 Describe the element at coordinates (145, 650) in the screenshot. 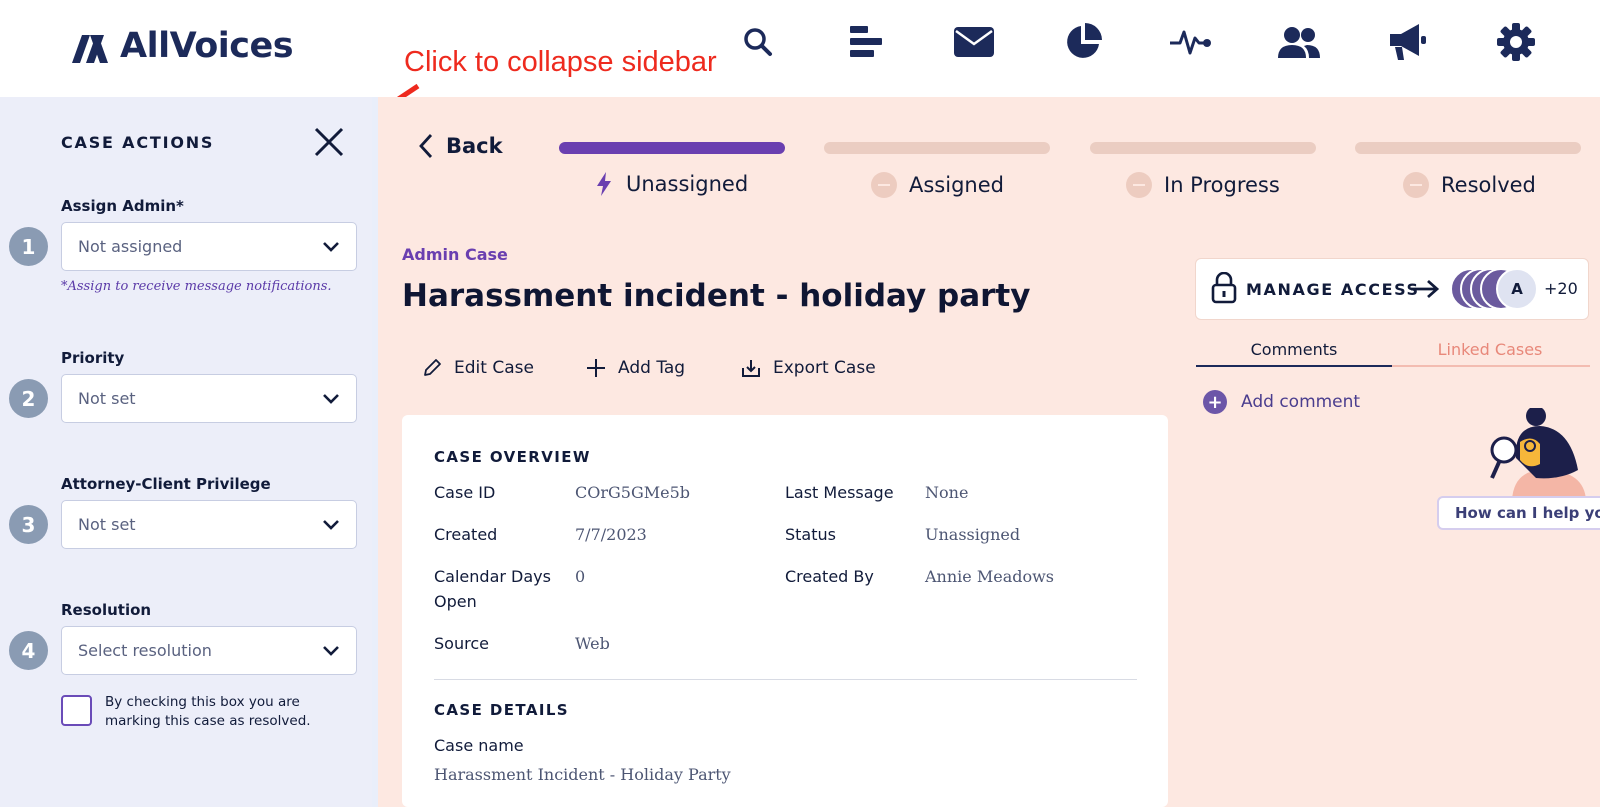

I see `select-value: Select resolution` at that location.